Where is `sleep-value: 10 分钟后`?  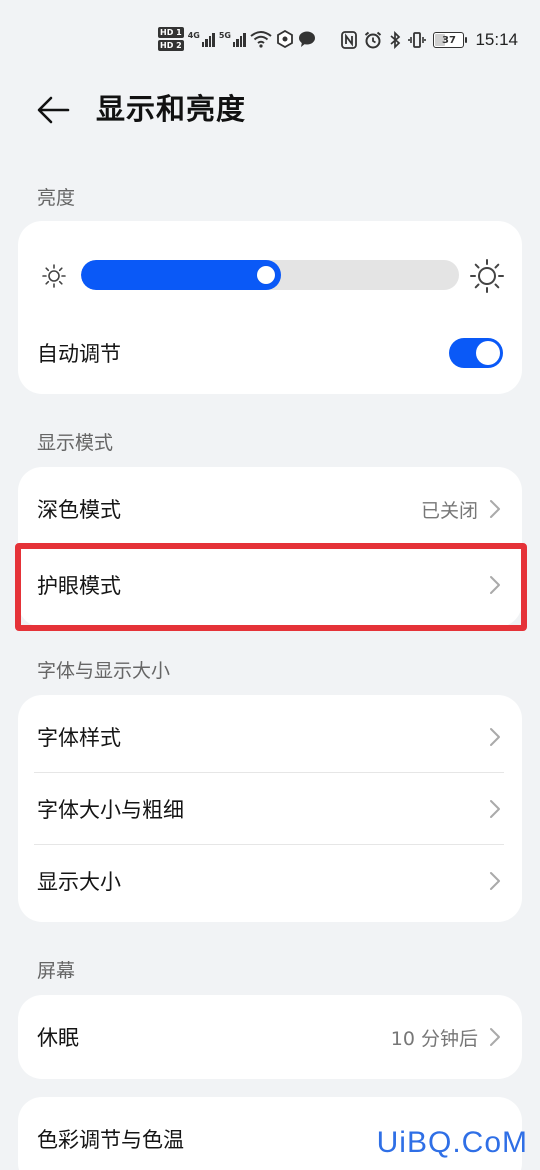
sleep-value: 10 分钟后 is located at coordinates (434, 1038).